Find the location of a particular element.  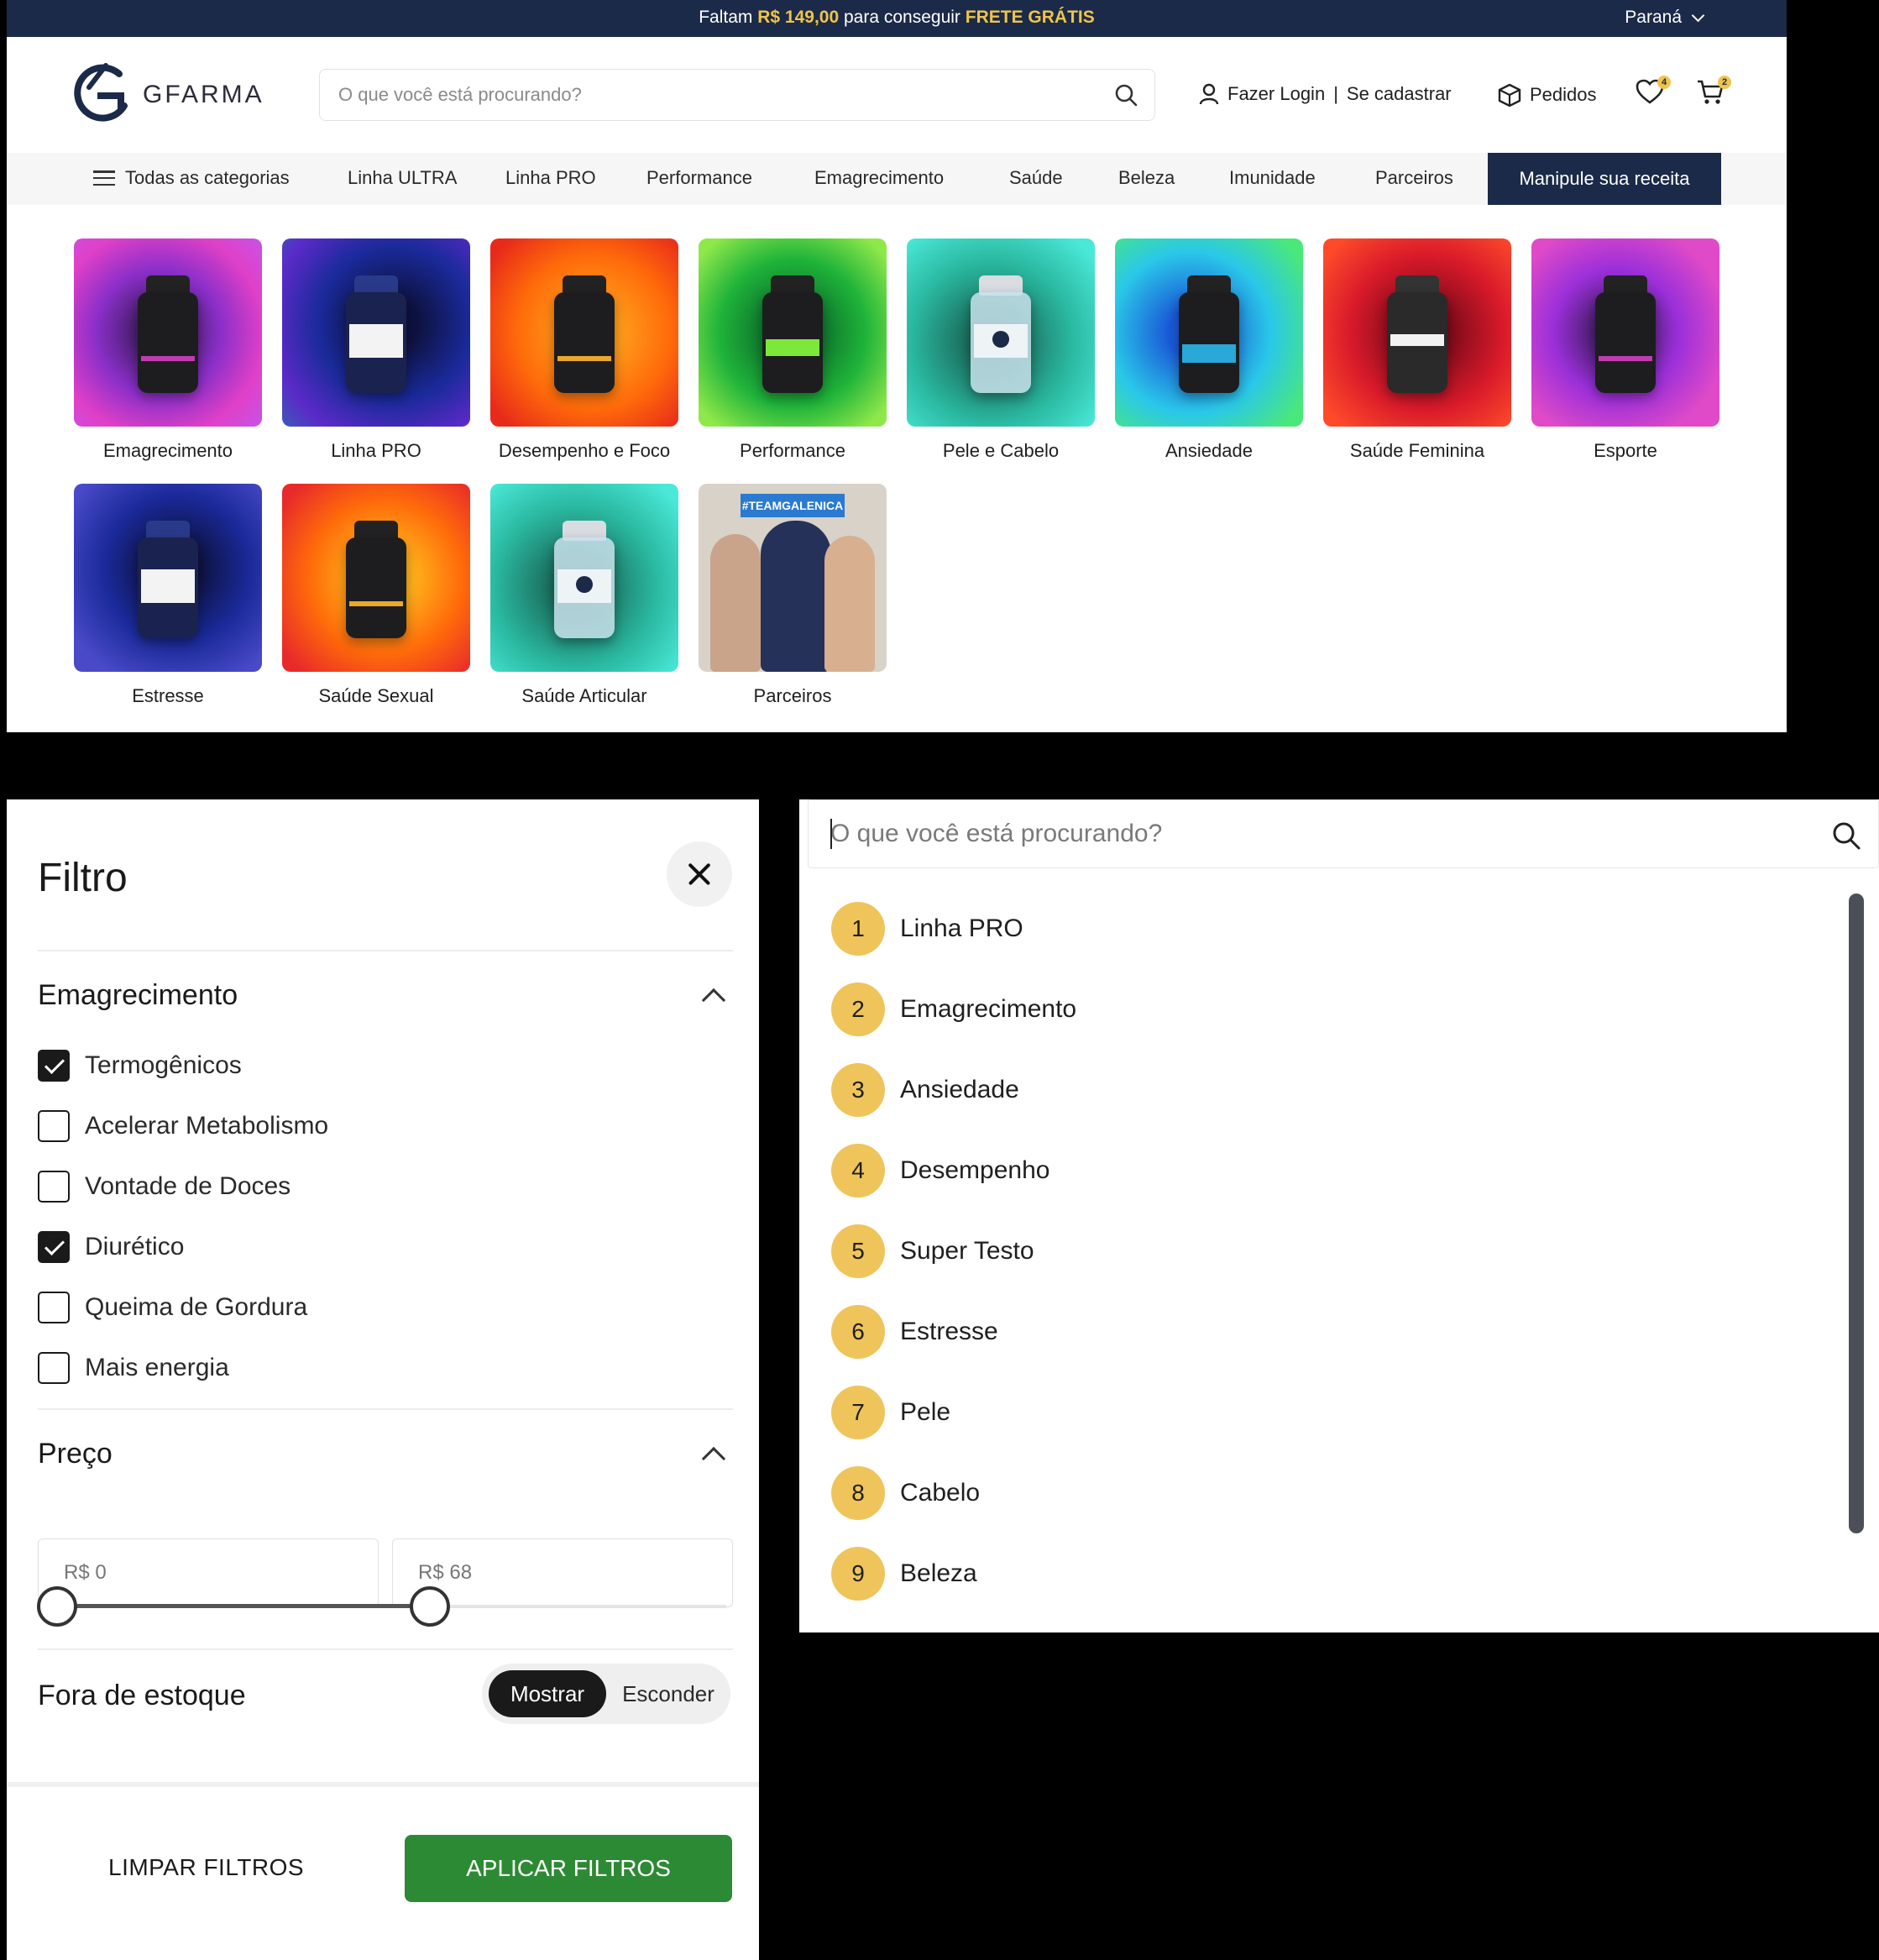

price-title: Preço is located at coordinates (75, 1454).